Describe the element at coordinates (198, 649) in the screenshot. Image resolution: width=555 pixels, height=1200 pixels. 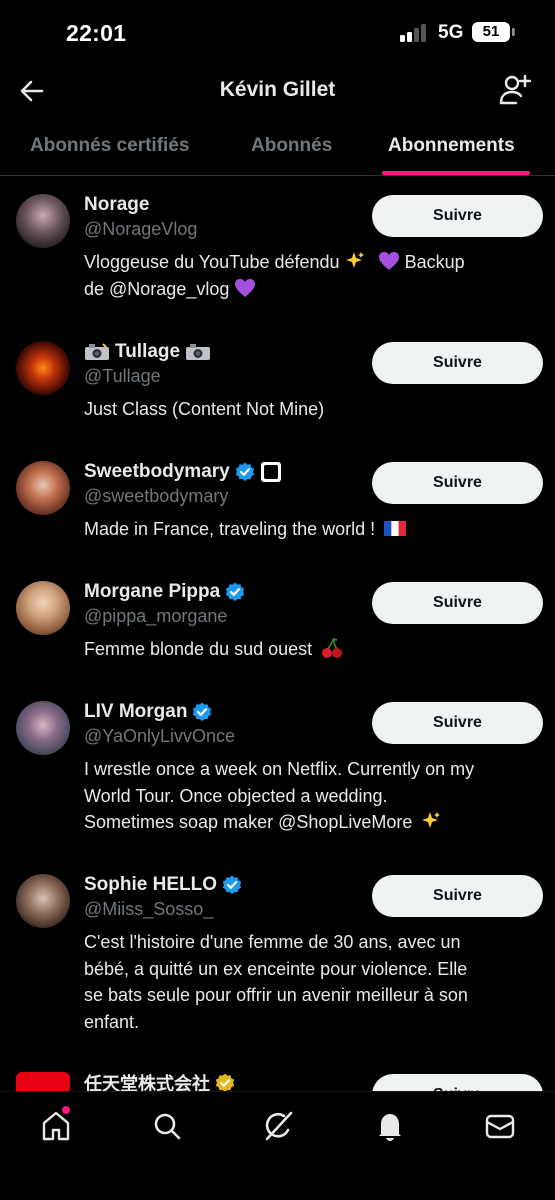
I see `bio-line: Femme blonde du sud ouest` at that location.